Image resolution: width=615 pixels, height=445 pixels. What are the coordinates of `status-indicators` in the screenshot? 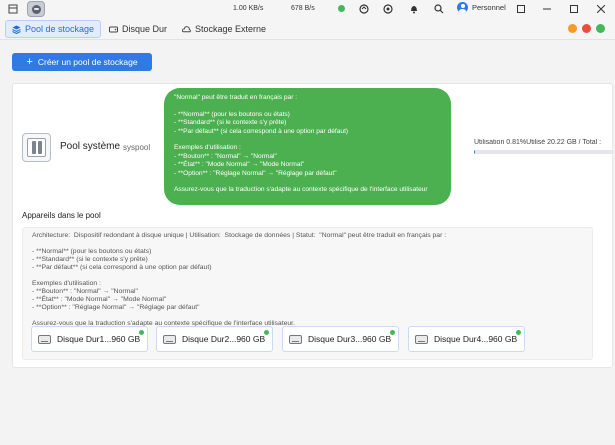 It's located at (586, 28).